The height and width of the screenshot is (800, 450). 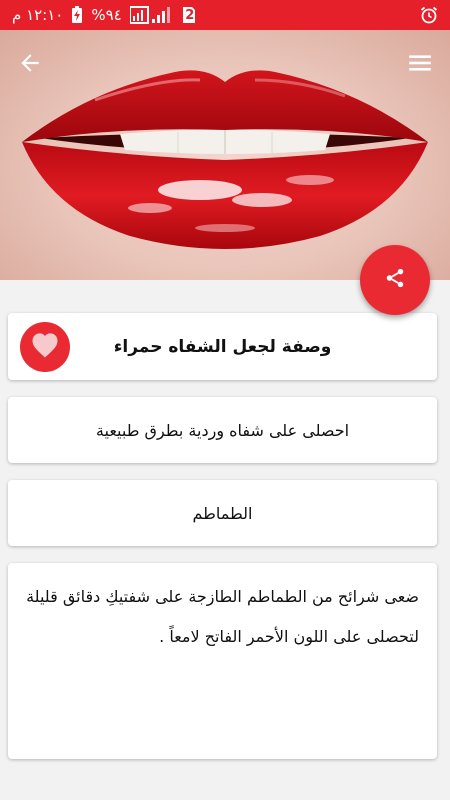 What do you see at coordinates (38, 15) in the screenshot?
I see `clock: ١٢:١٠ م` at bounding box center [38, 15].